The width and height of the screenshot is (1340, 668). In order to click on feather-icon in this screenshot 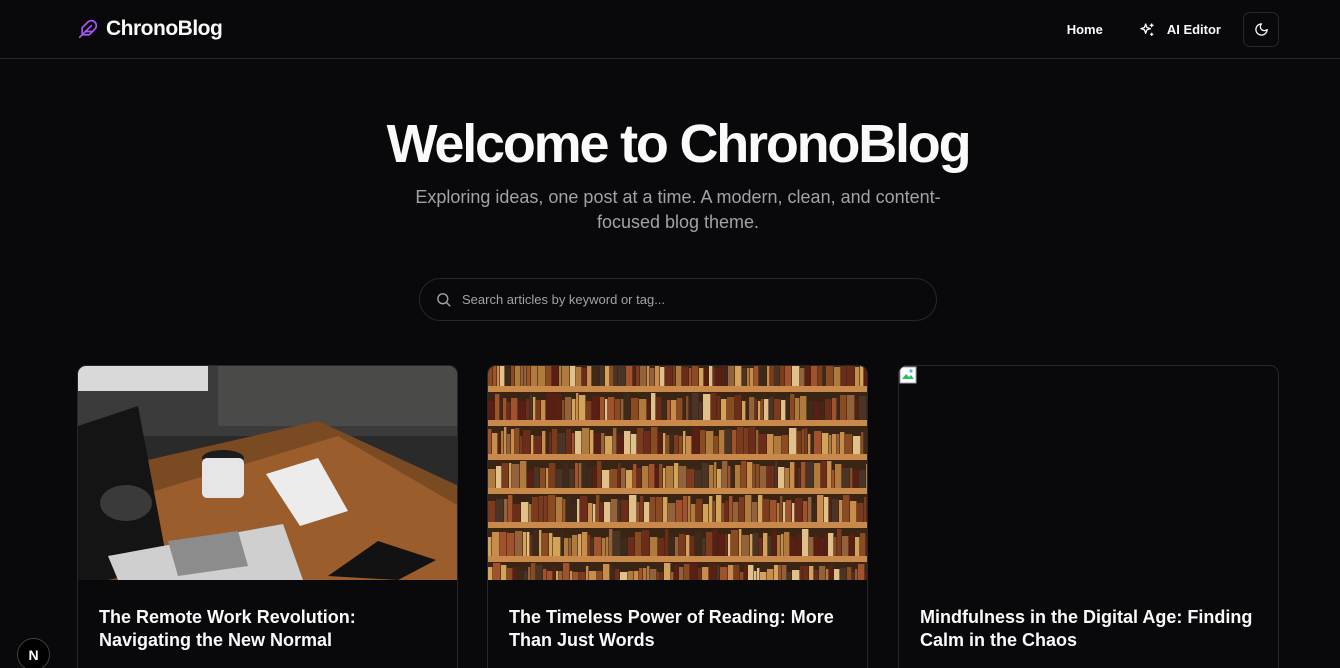, I will do `click(88, 29)`.